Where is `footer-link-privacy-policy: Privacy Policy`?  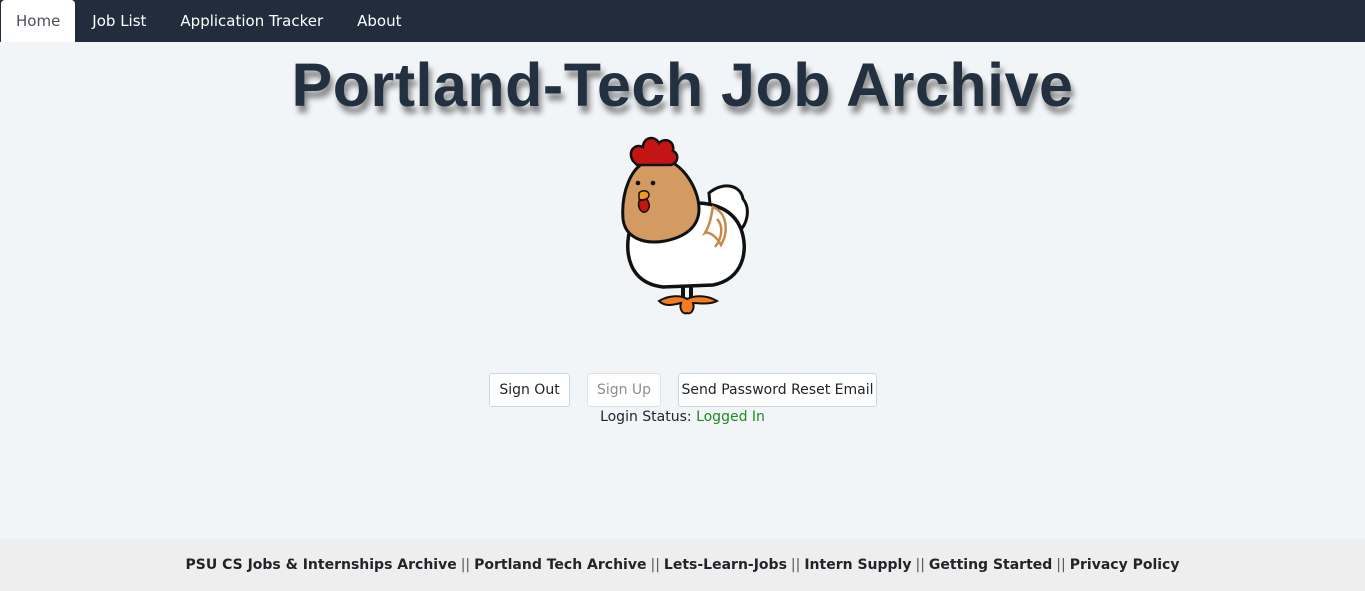 footer-link-privacy-policy: Privacy Policy is located at coordinates (1125, 565).